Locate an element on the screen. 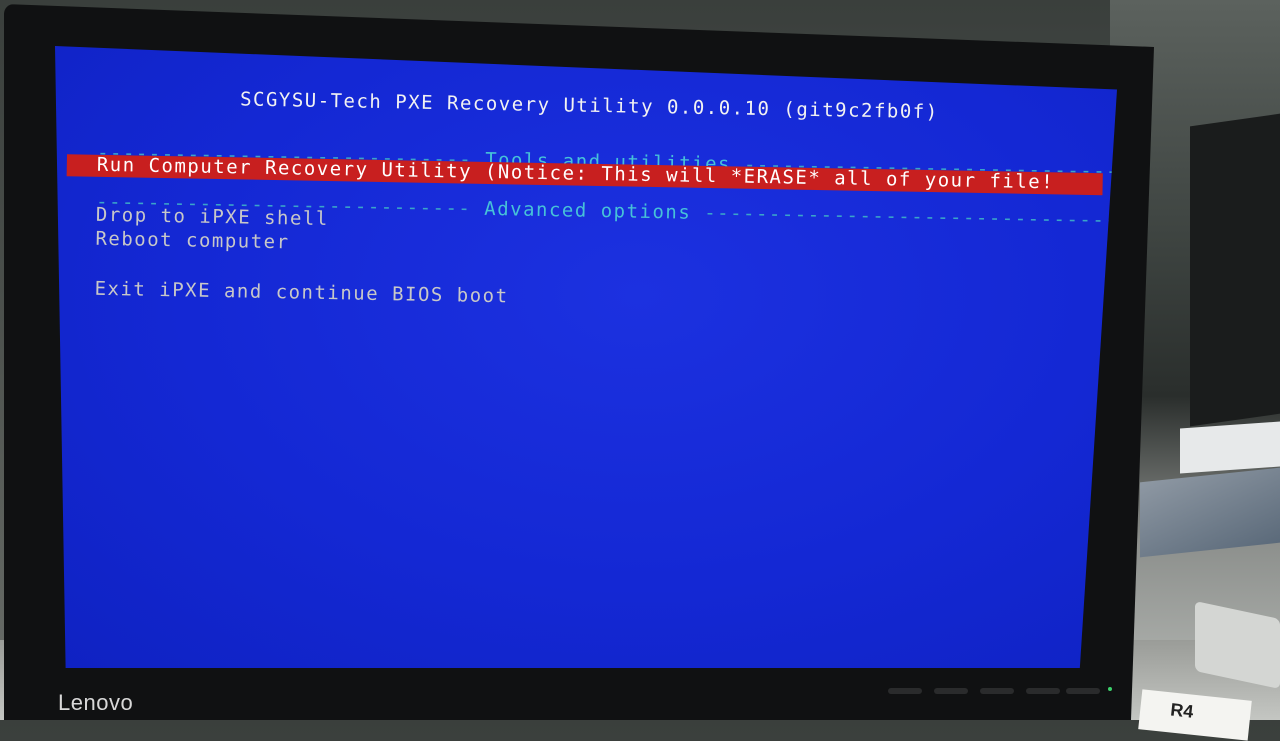  monitor-brand-logo: Lenovo is located at coordinates (96, 702).